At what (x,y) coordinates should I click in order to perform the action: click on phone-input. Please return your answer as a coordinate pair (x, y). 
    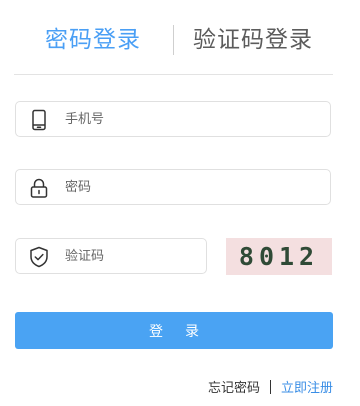
    Looking at the image, I should click on (190, 119).